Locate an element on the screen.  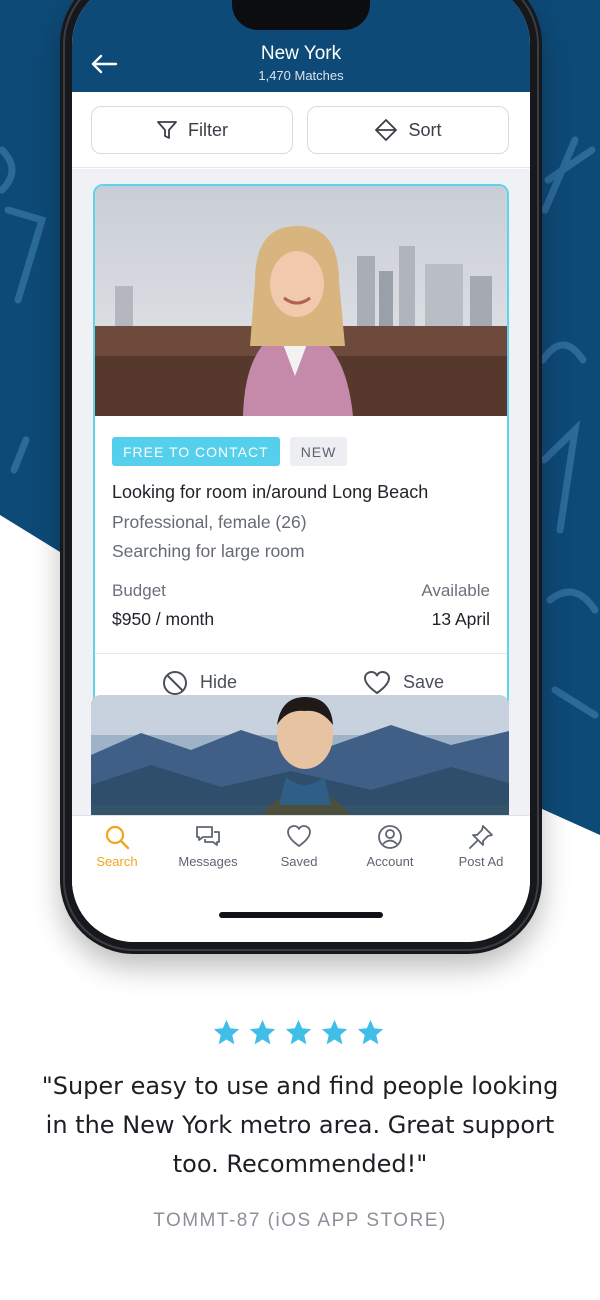
sort-label: Sort is located at coordinates (425, 129).